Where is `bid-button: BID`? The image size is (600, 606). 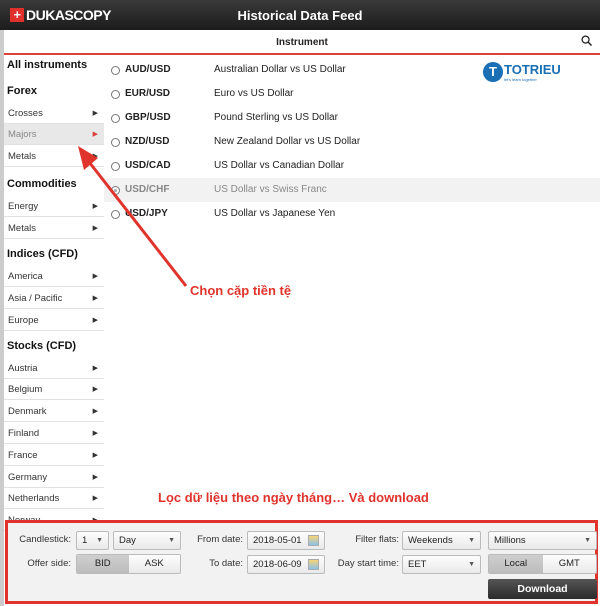 bid-button: BID is located at coordinates (103, 564).